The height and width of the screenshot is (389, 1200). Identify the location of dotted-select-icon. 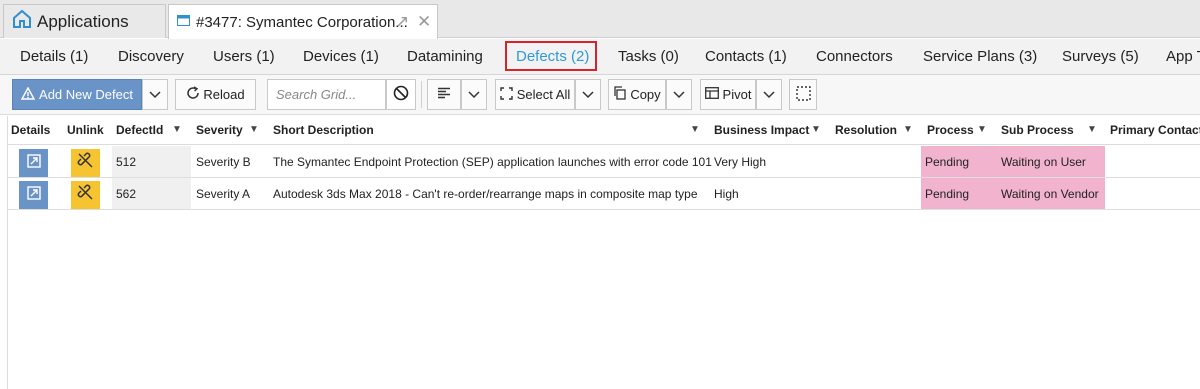
(803, 94).